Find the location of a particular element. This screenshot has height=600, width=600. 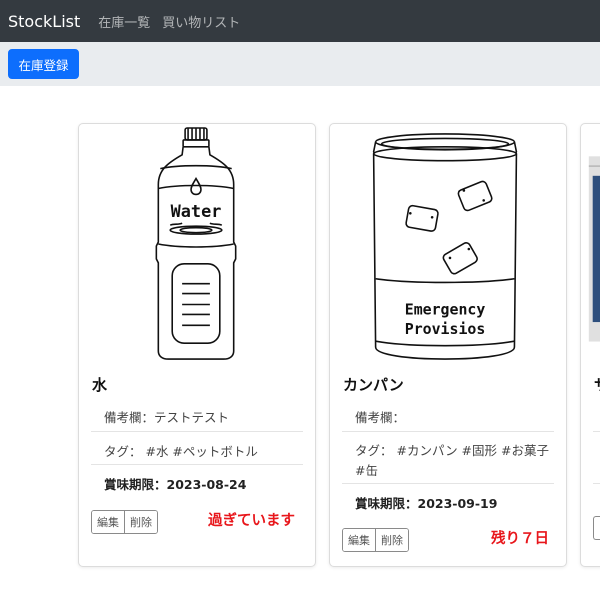

tags-field: タグ： #水 #ペットボトル is located at coordinates (197, 445).